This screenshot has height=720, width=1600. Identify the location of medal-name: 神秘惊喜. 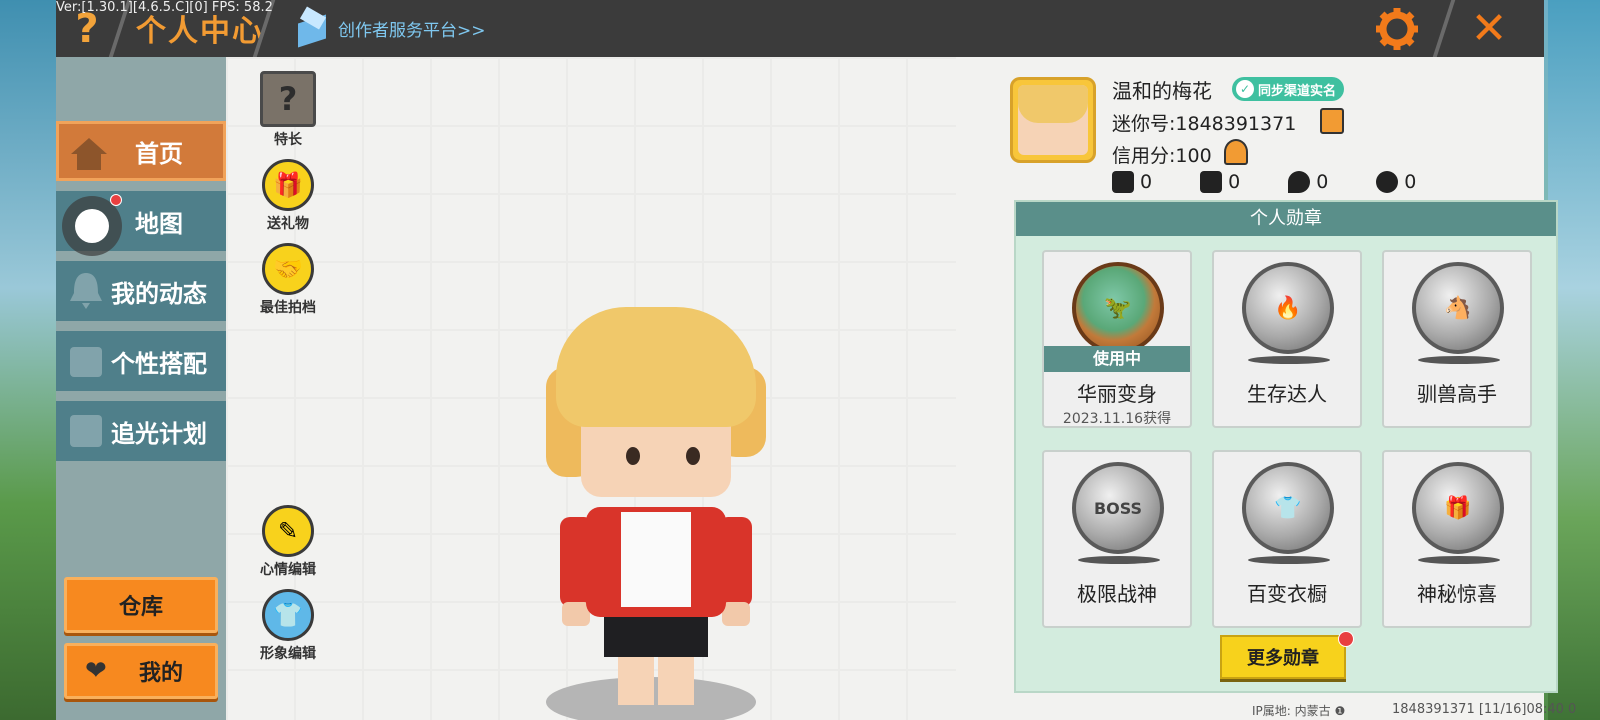
(1457, 594).